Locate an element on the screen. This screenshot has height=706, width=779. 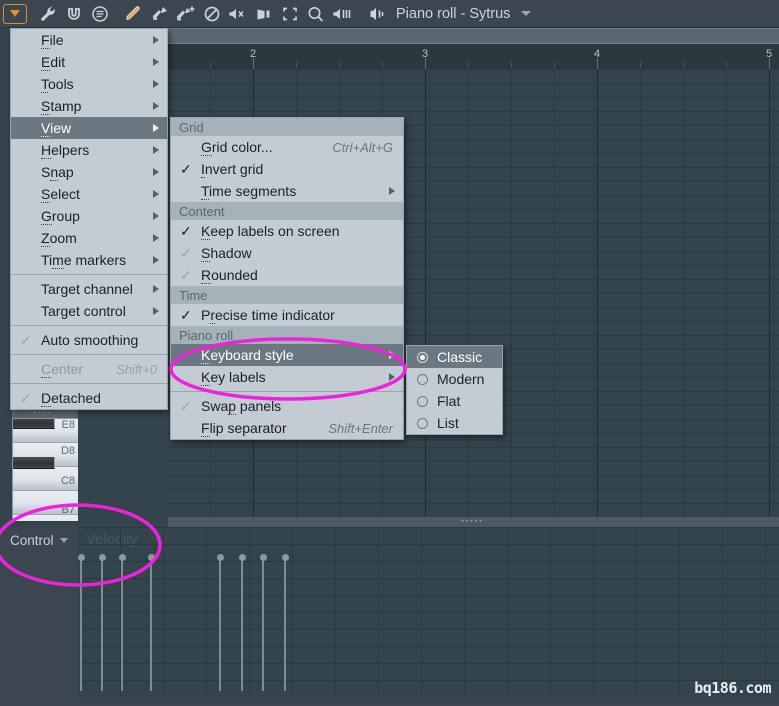
menu-item-snap: Snap is located at coordinates (89, 172).